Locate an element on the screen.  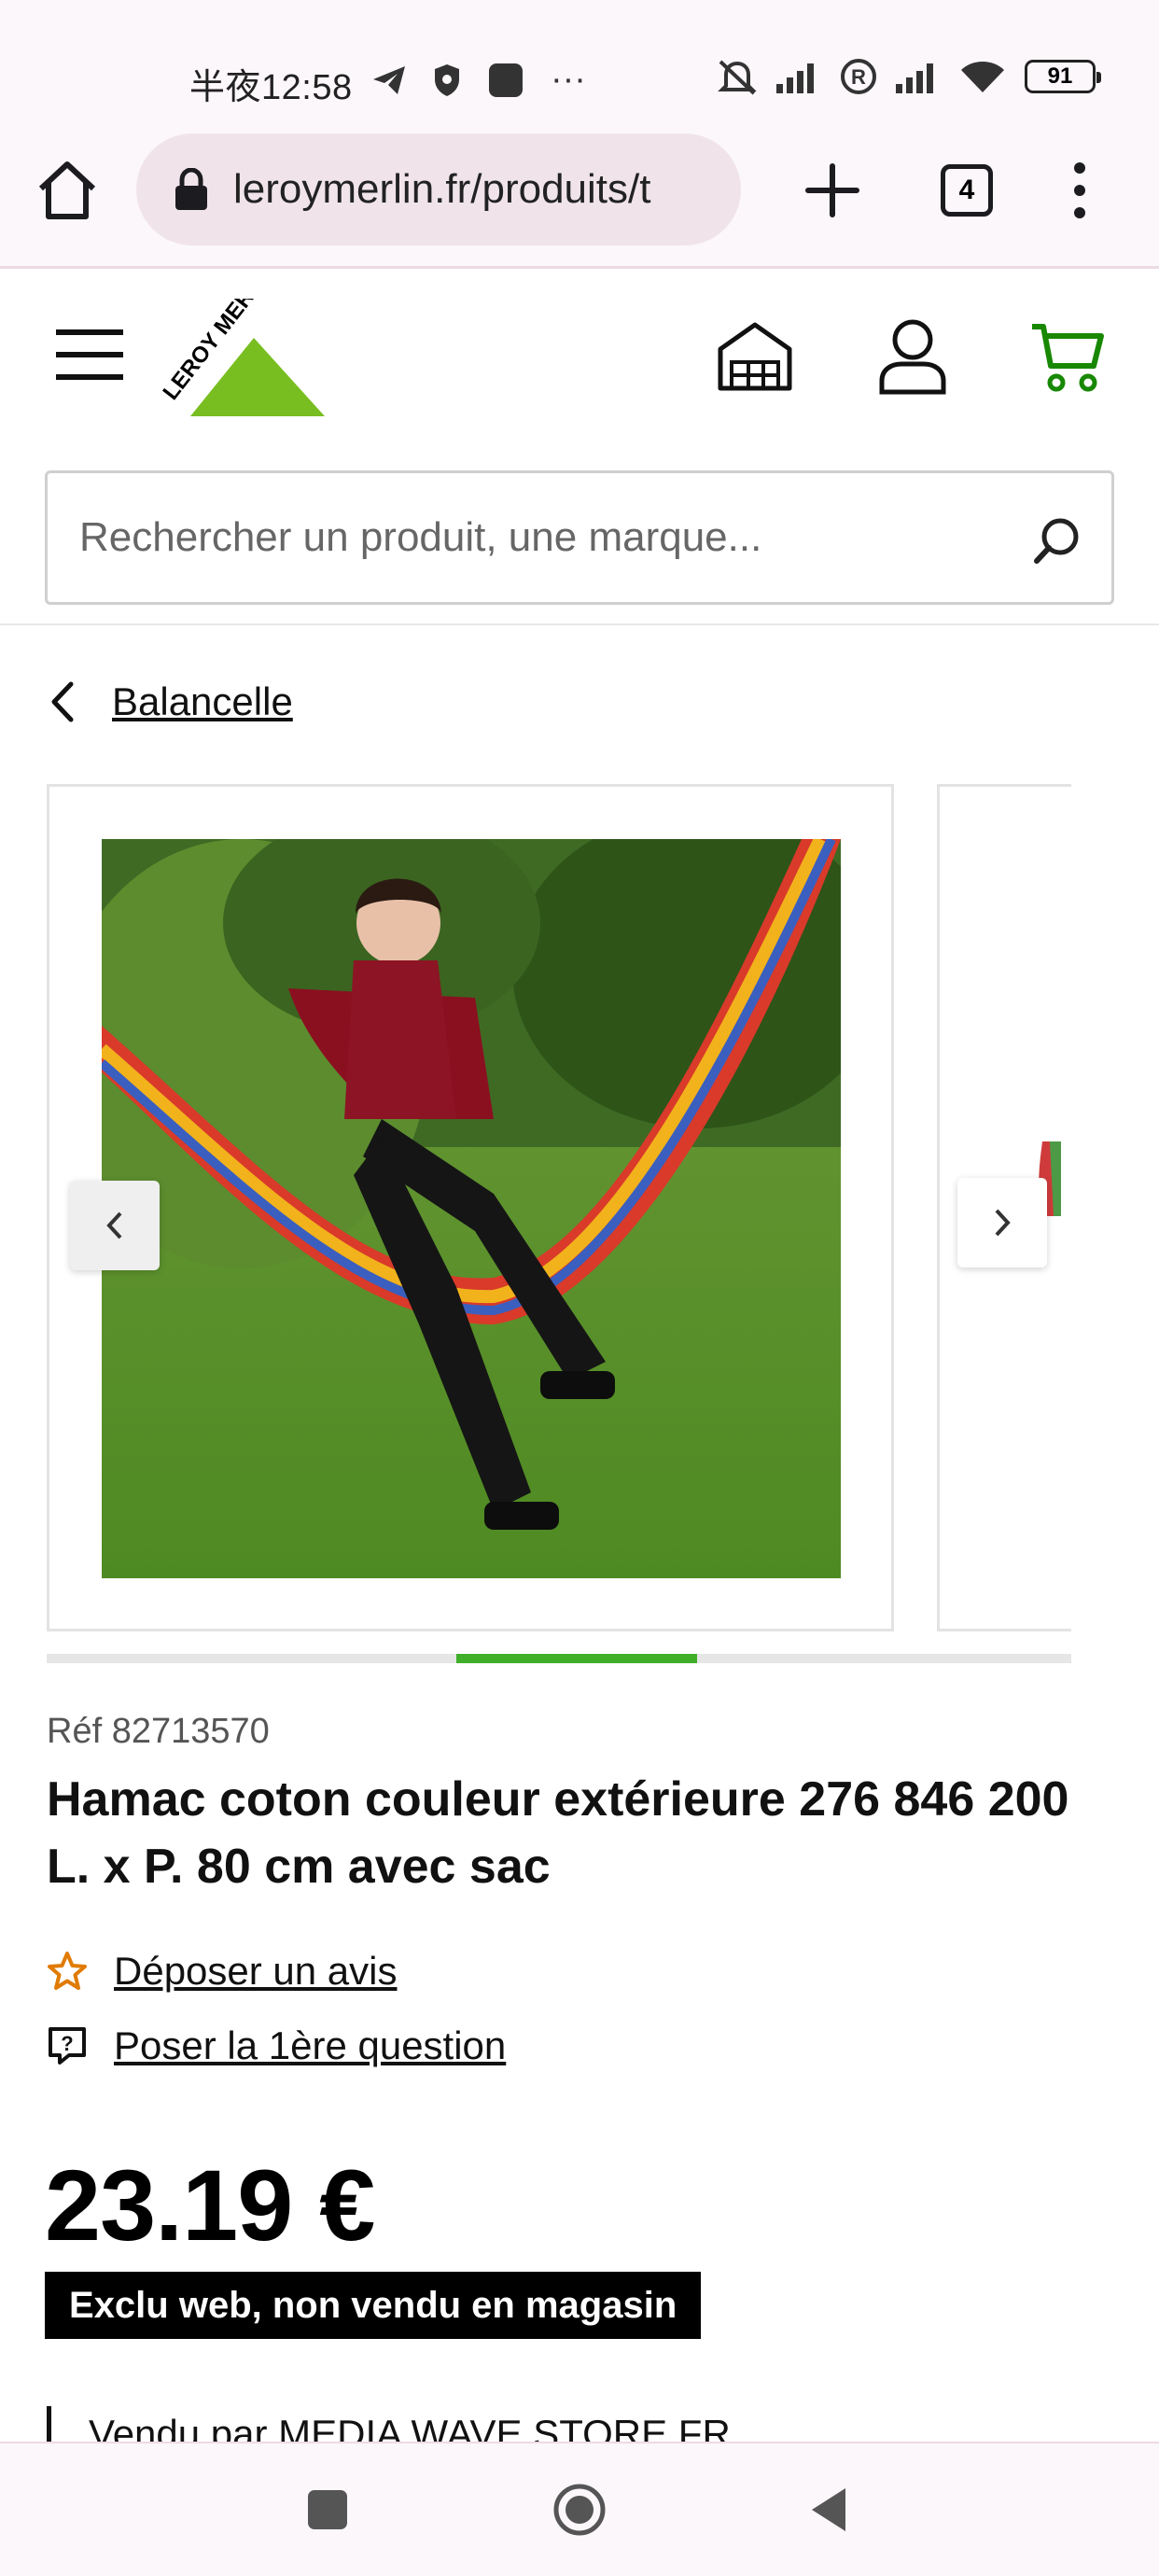
telegram-icon is located at coordinates (389, 79).